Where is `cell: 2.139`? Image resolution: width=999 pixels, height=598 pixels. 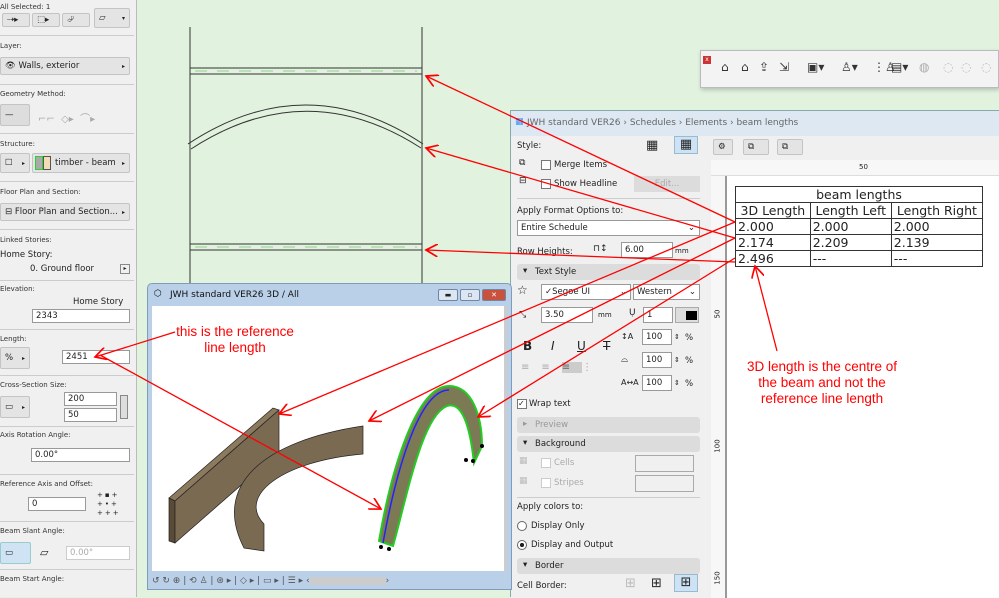 cell: 2.139 is located at coordinates (937, 242).